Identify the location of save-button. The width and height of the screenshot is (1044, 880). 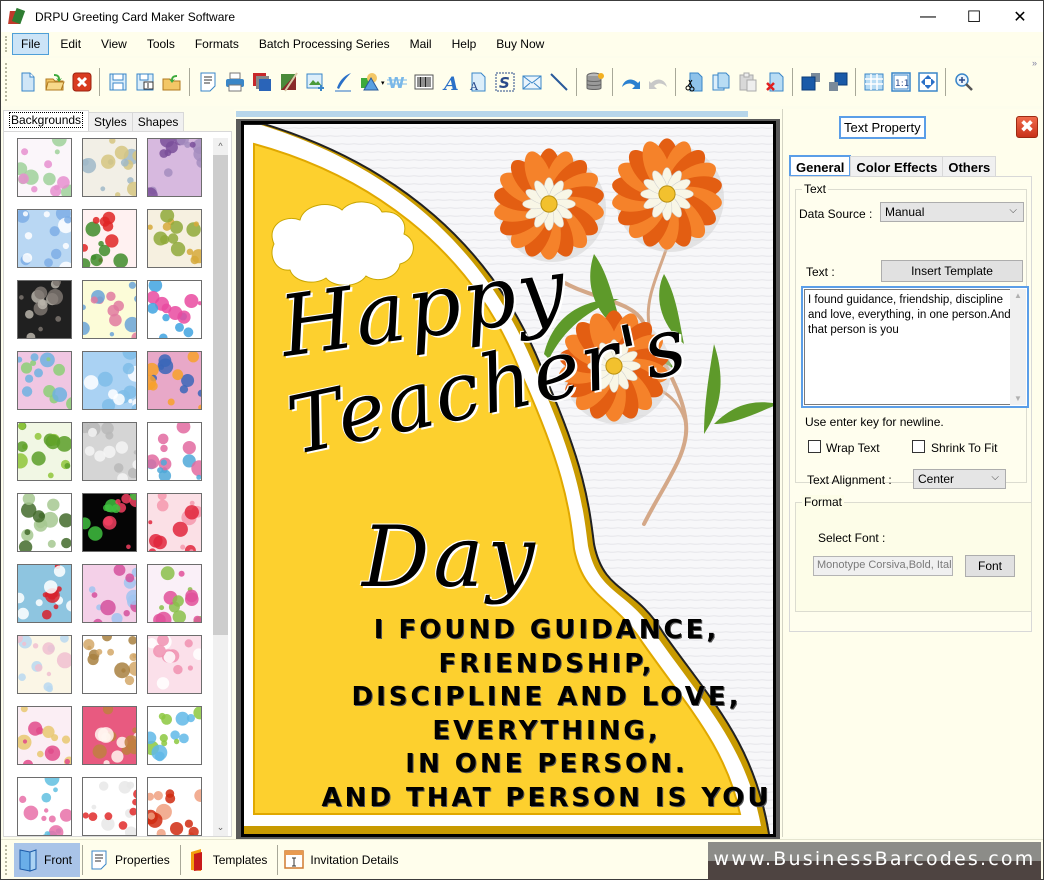
(118, 82).